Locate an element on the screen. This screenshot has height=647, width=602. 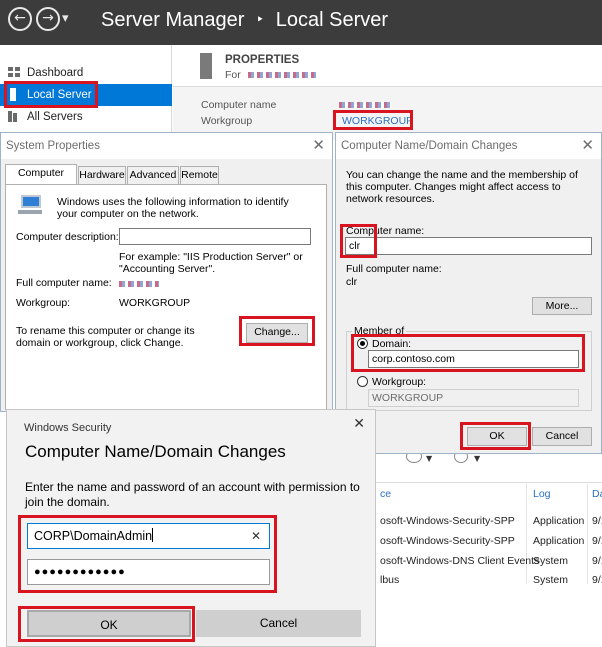
server-manager-sidebar: Dashboard Local Server All Servers is located at coordinates (86, 92).